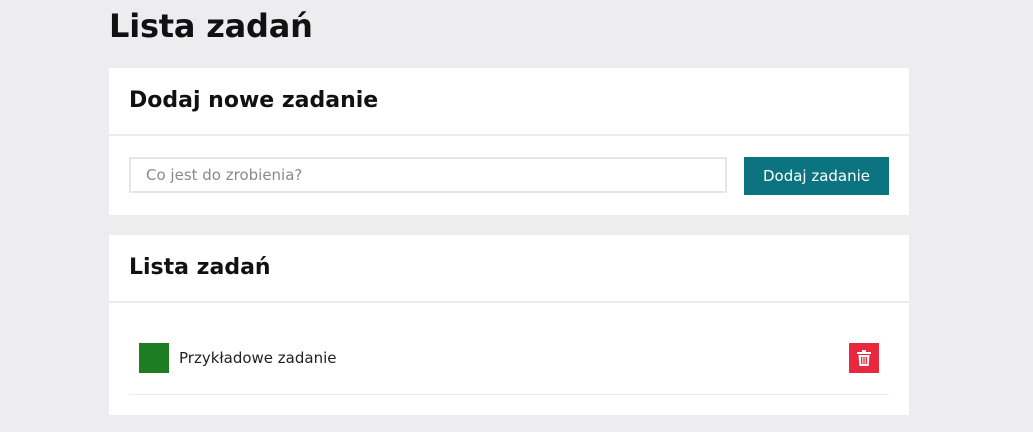 This screenshot has height=432, width=1033. What do you see at coordinates (509, 269) in the screenshot?
I see `task-list-card-header: Lista zadań` at bounding box center [509, 269].